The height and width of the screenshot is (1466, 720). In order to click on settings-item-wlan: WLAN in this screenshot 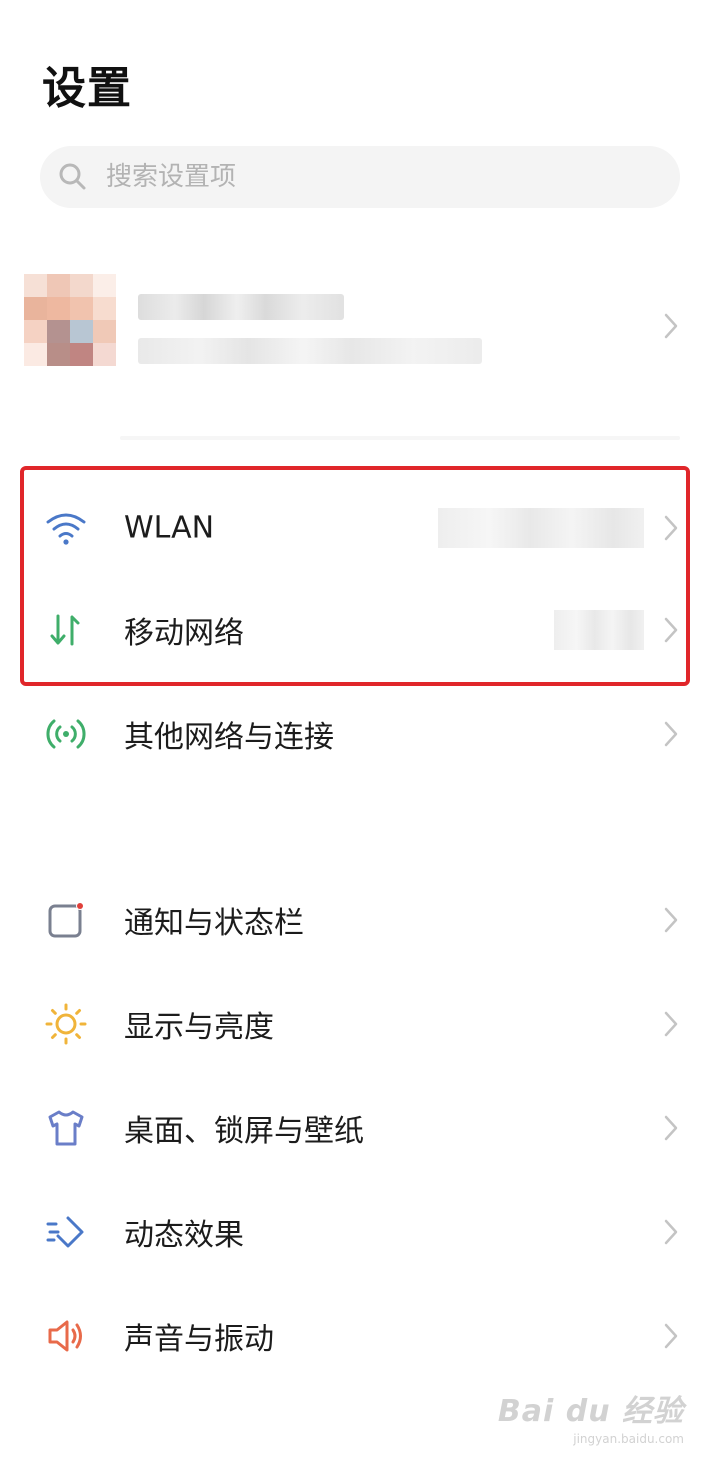, I will do `click(360, 528)`.